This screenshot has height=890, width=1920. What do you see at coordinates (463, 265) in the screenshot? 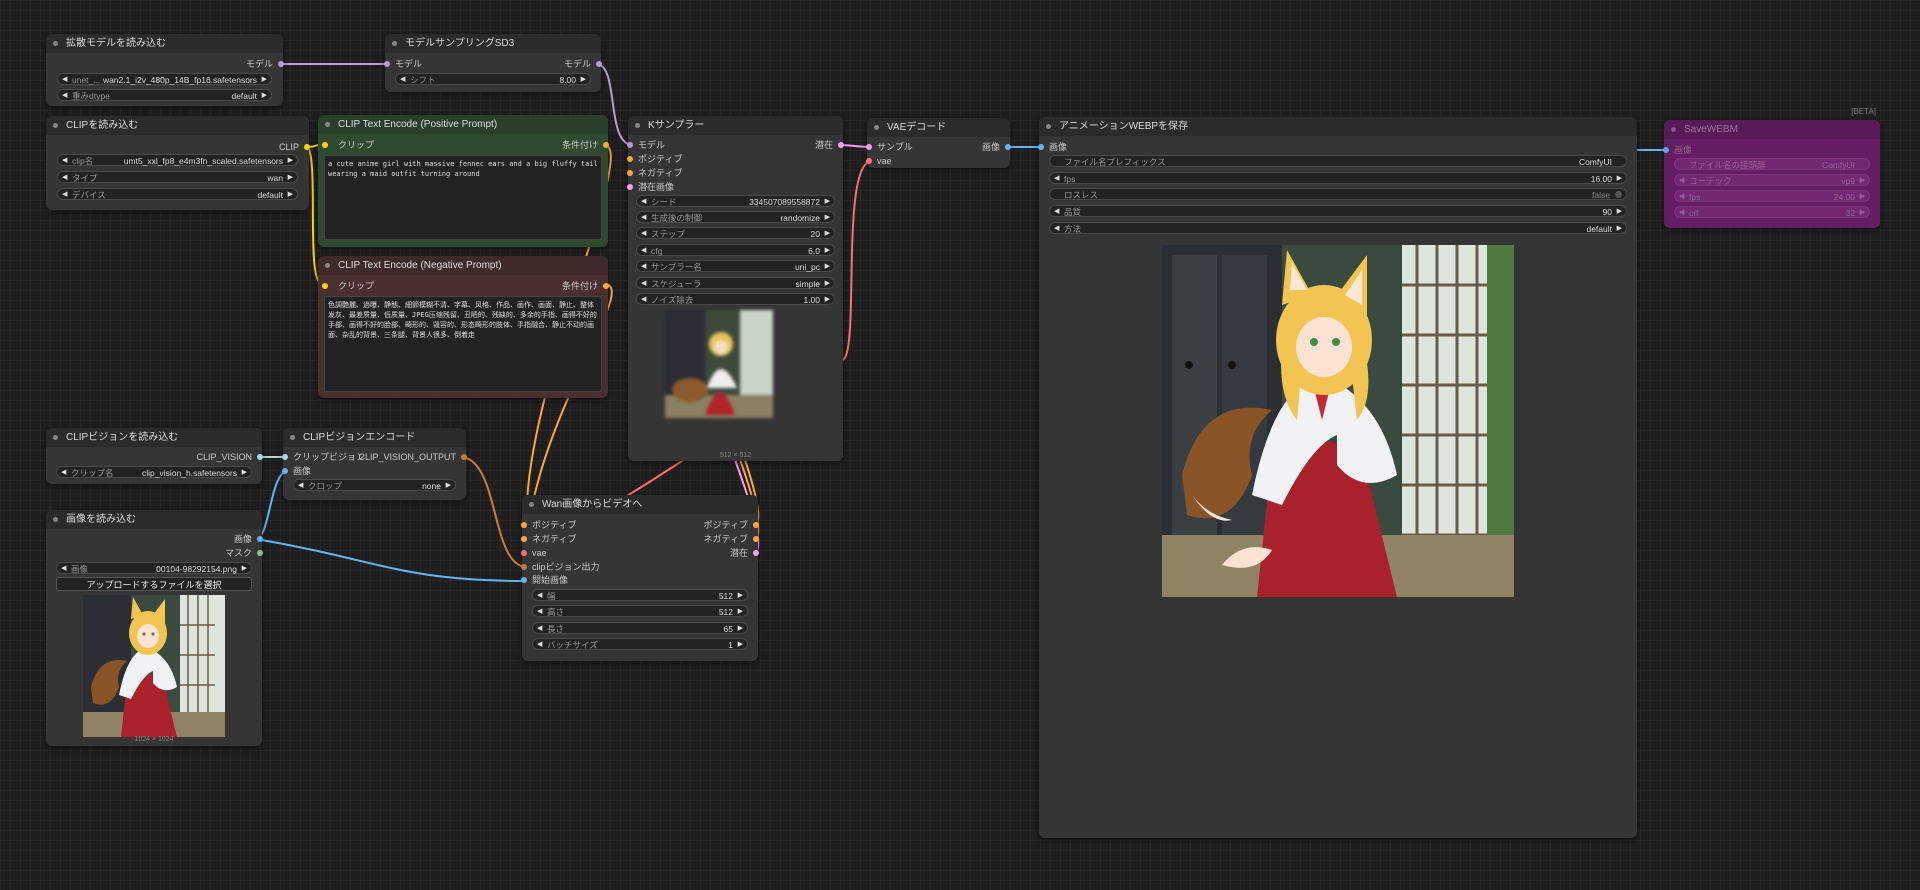
I see `node-title: CLIP Text Encode (Negative Prompt)` at bounding box center [463, 265].